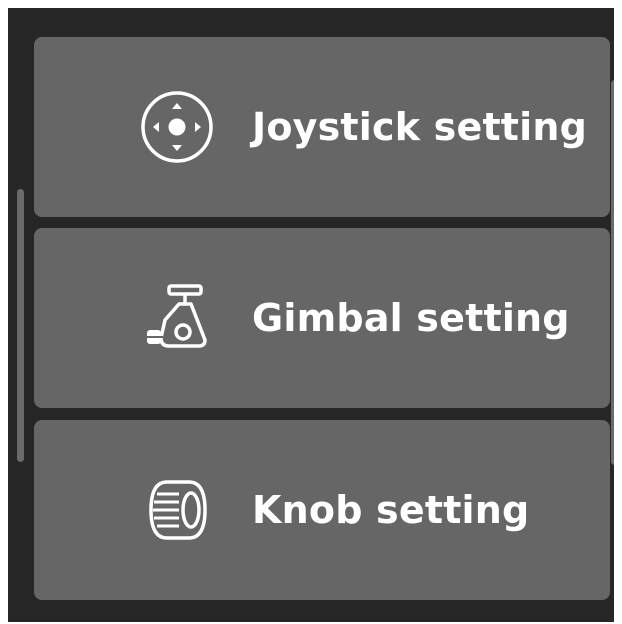 The width and height of the screenshot is (622, 624). What do you see at coordinates (612, 272) in the screenshot?
I see `scrollbar-right` at bounding box center [612, 272].